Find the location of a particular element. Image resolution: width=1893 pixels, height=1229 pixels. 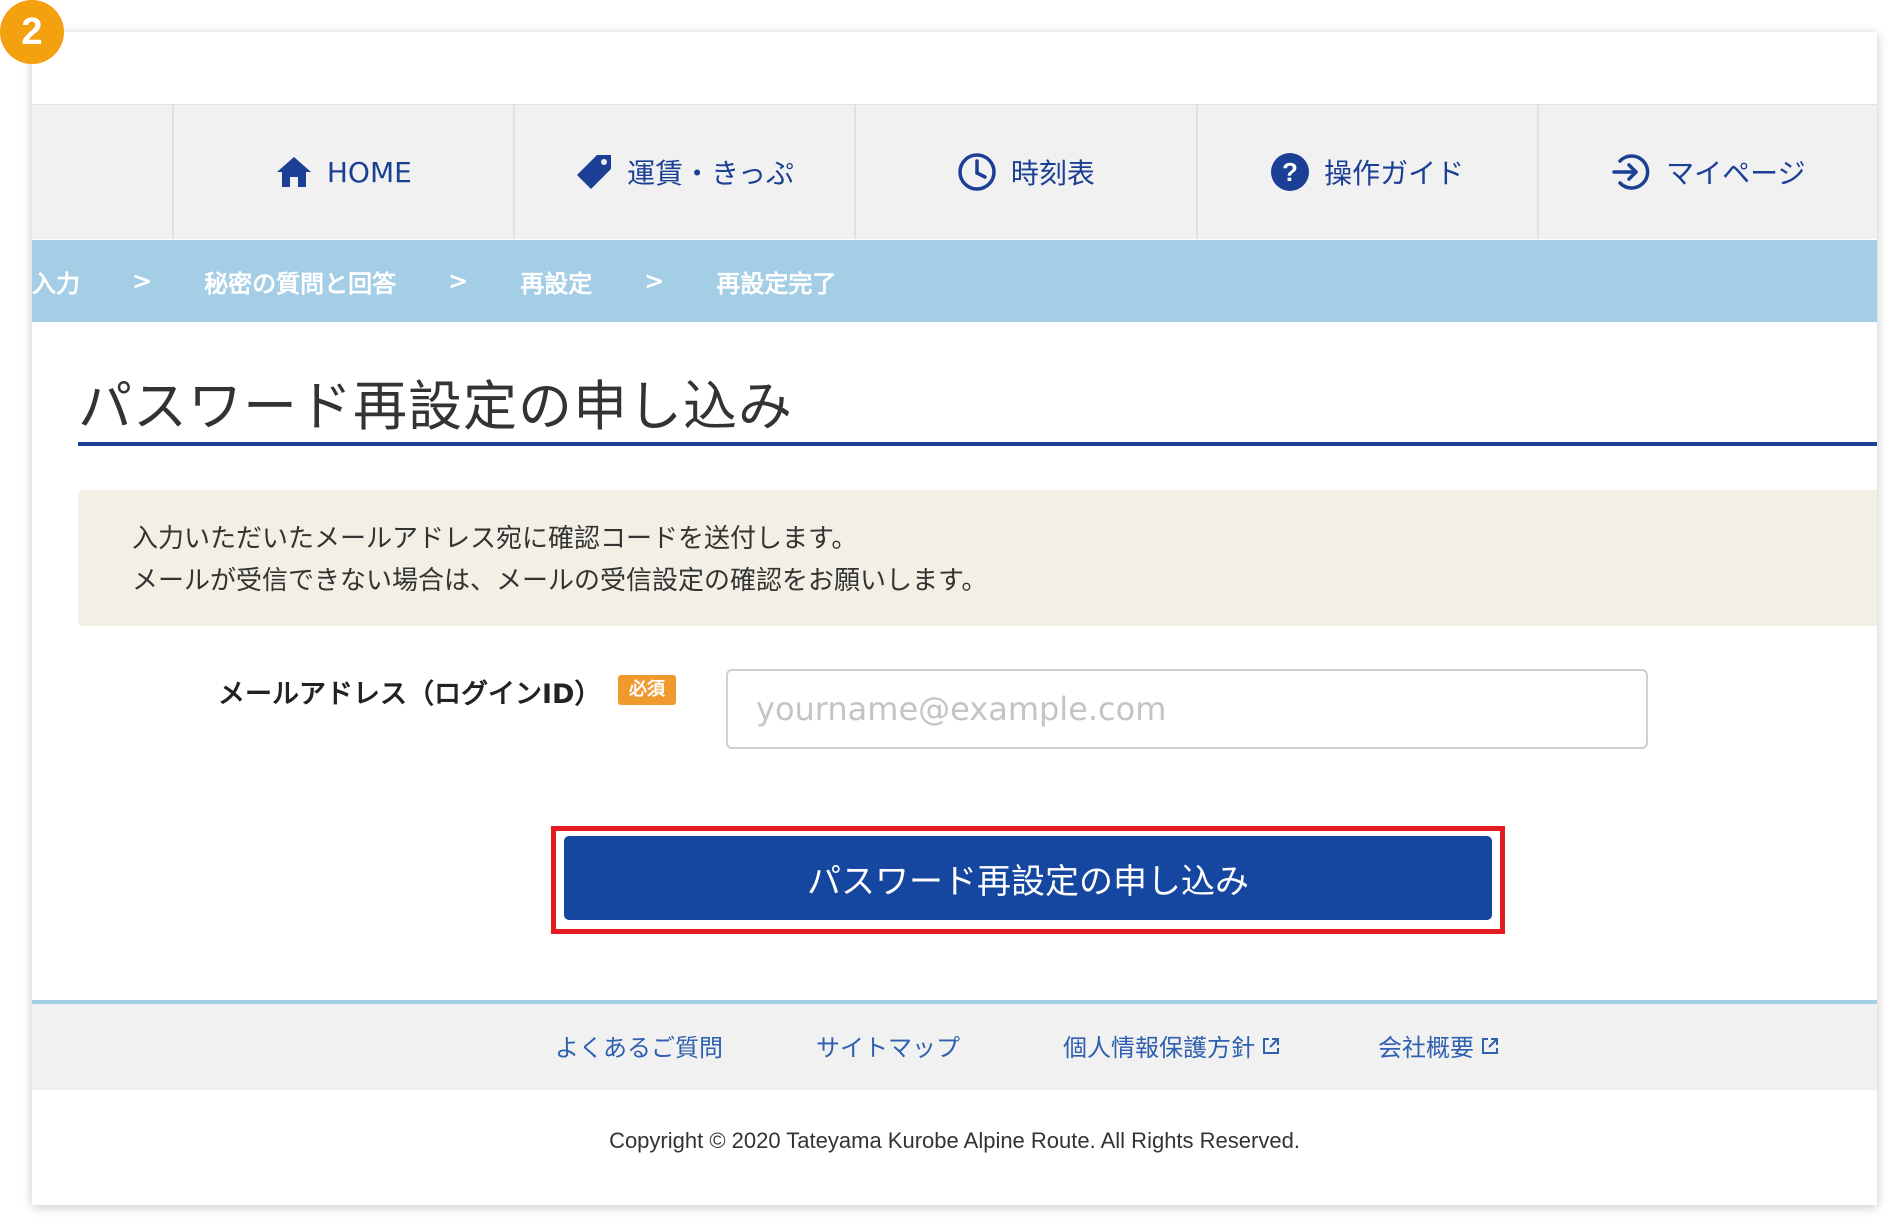

global-nav: HOME 運賃・きっぷ 時刻表 ? 操作ガイド マイページ is located at coordinates (954, 171).